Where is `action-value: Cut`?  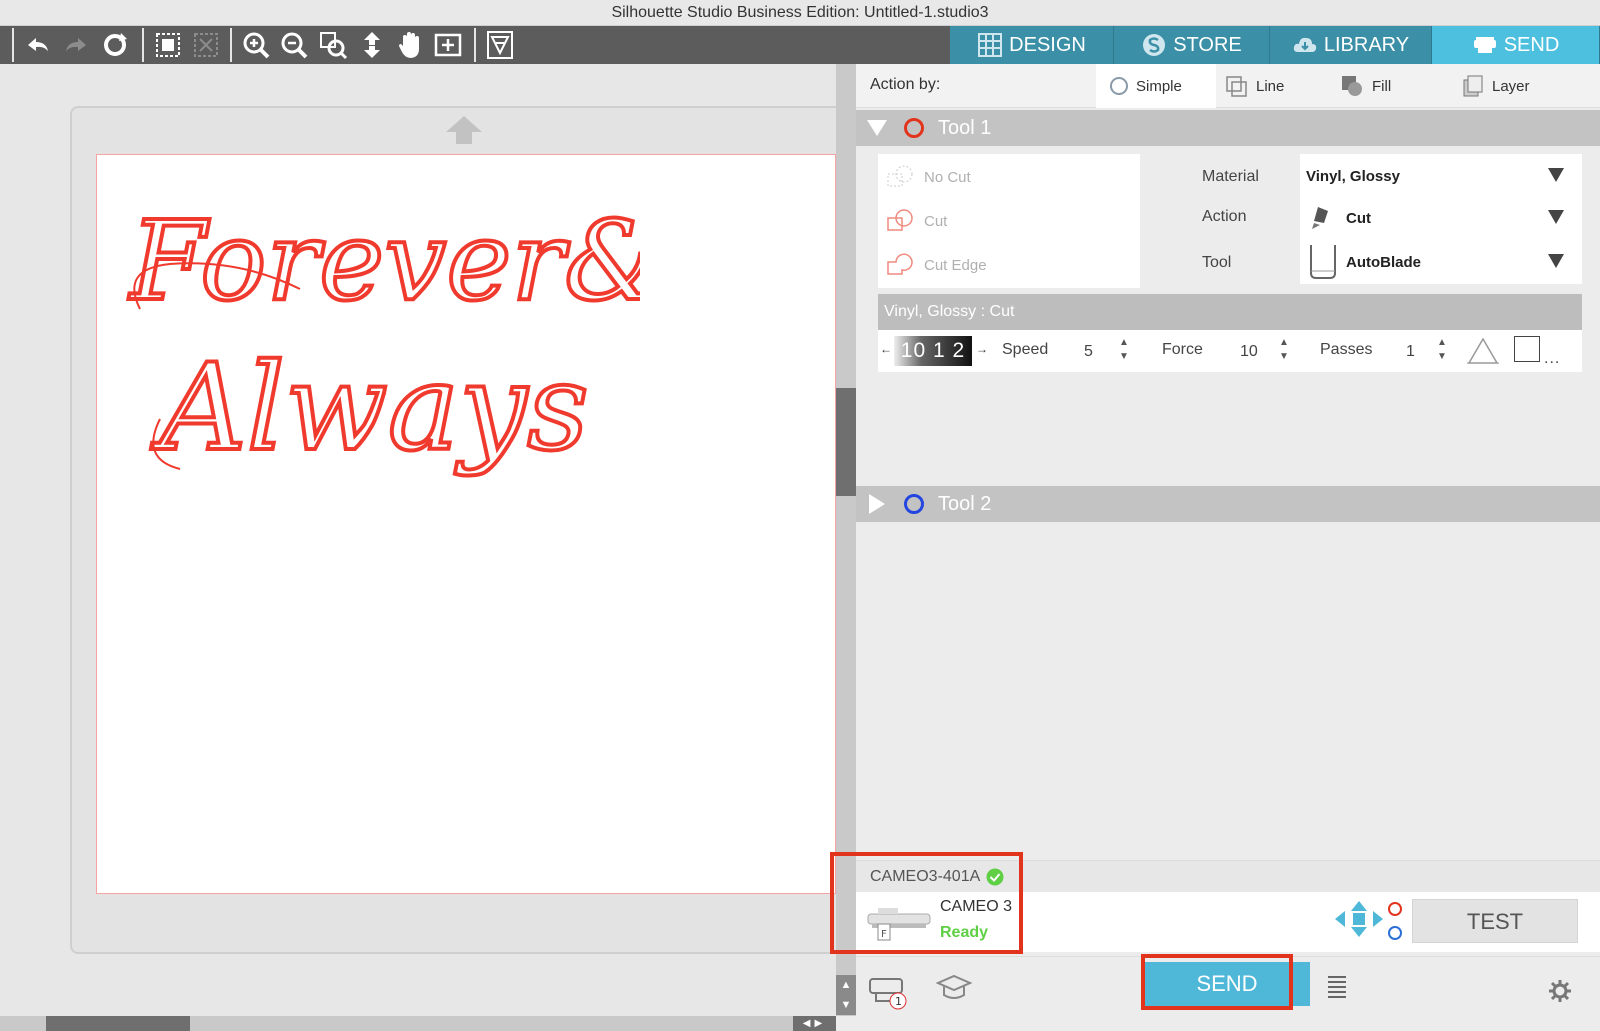 action-value: Cut is located at coordinates (1358, 218).